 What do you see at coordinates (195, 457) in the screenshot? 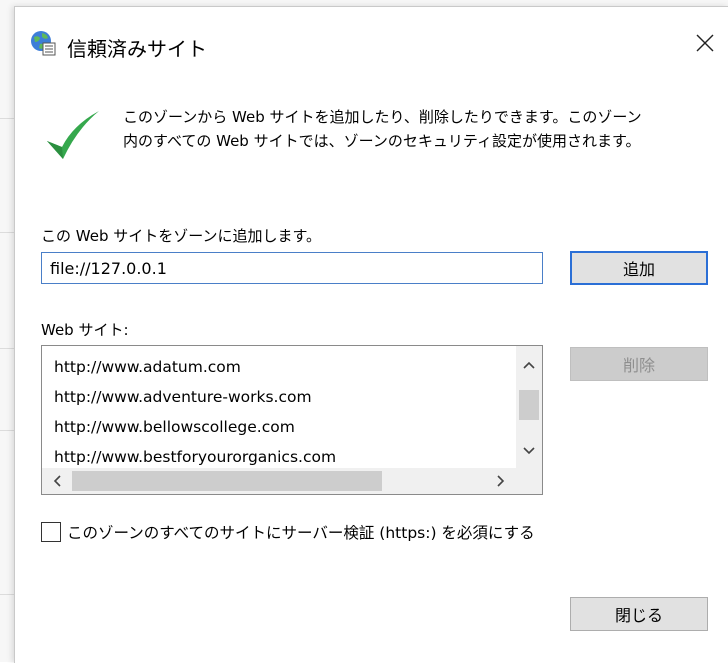
I see `list-item: http://www.bestforyourorganics.com` at bounding box center [195, 457].